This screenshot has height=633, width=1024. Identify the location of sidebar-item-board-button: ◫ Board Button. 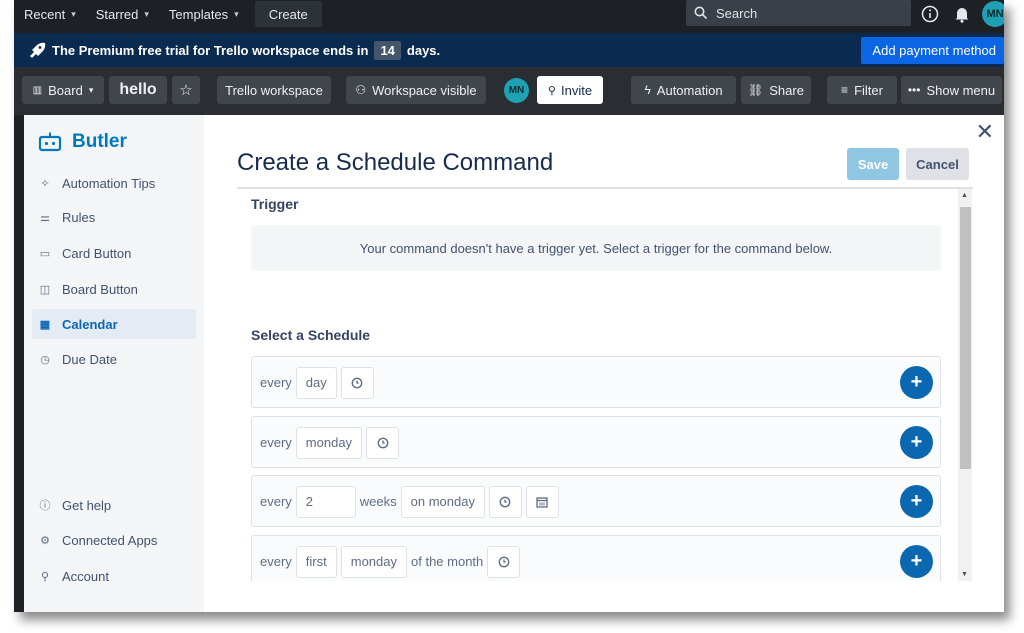
(114, 289).